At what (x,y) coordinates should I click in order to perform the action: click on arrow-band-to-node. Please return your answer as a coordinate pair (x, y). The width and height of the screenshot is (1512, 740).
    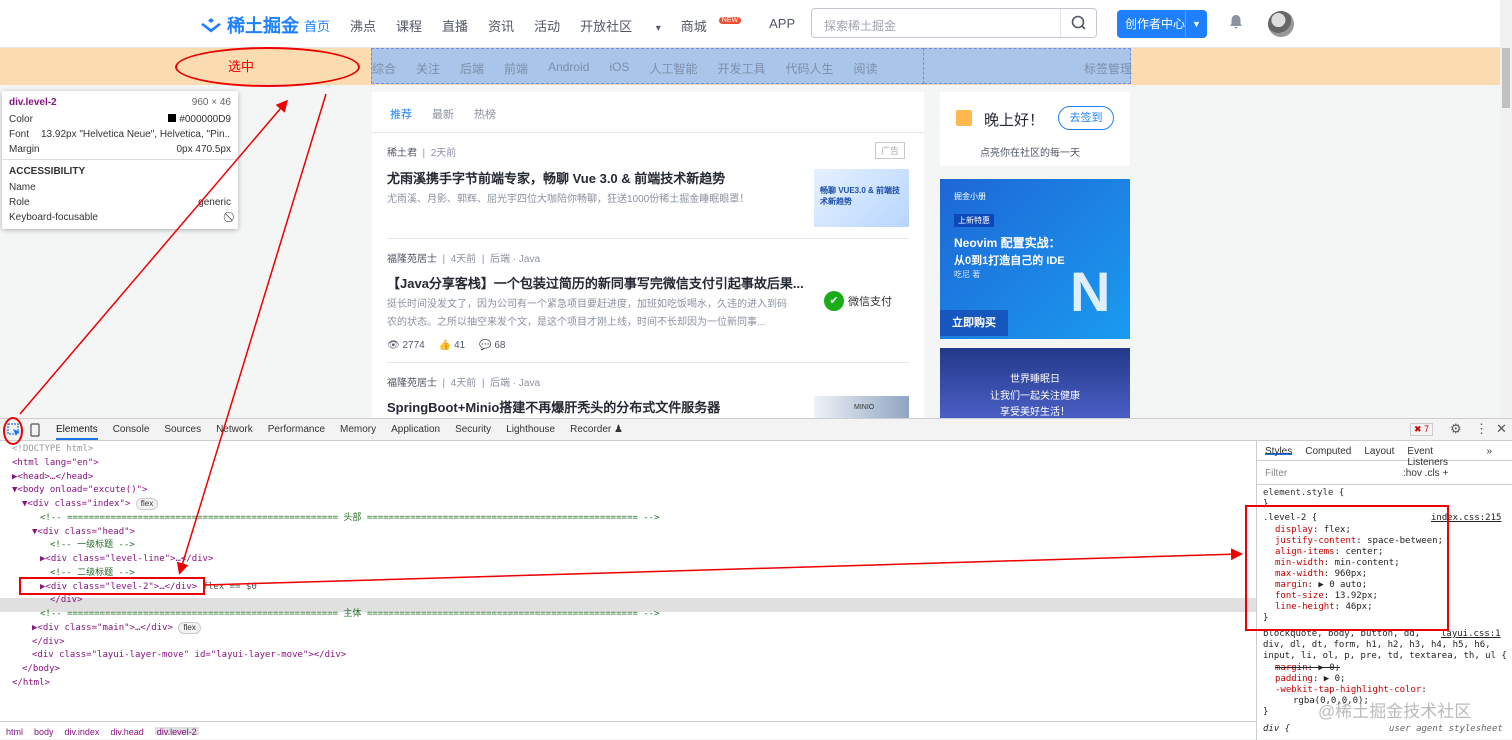
    Looking at the image, I should click on (251, 334).